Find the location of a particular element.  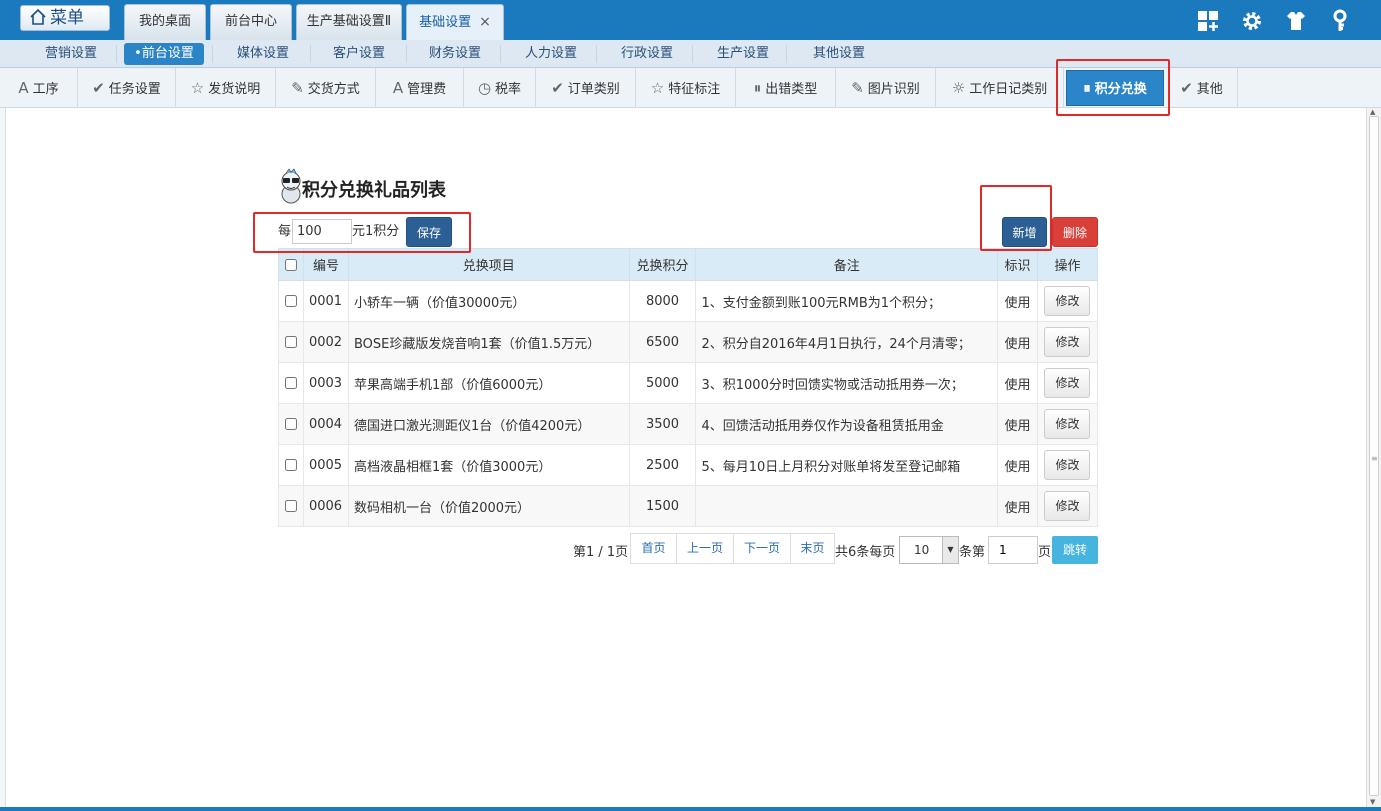

subnav-media: 媒体设置 is located at coordinates (263, 54).